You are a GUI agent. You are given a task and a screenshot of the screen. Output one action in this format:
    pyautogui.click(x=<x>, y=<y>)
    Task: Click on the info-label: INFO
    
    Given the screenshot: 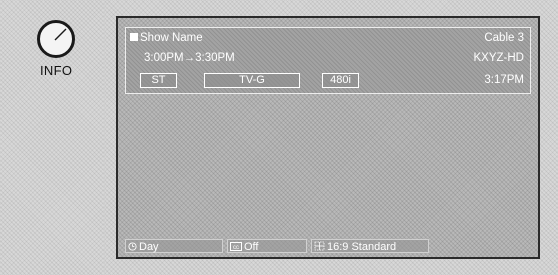 What is the action you would take?
    pyautogui.click(x=56, y=70)
    